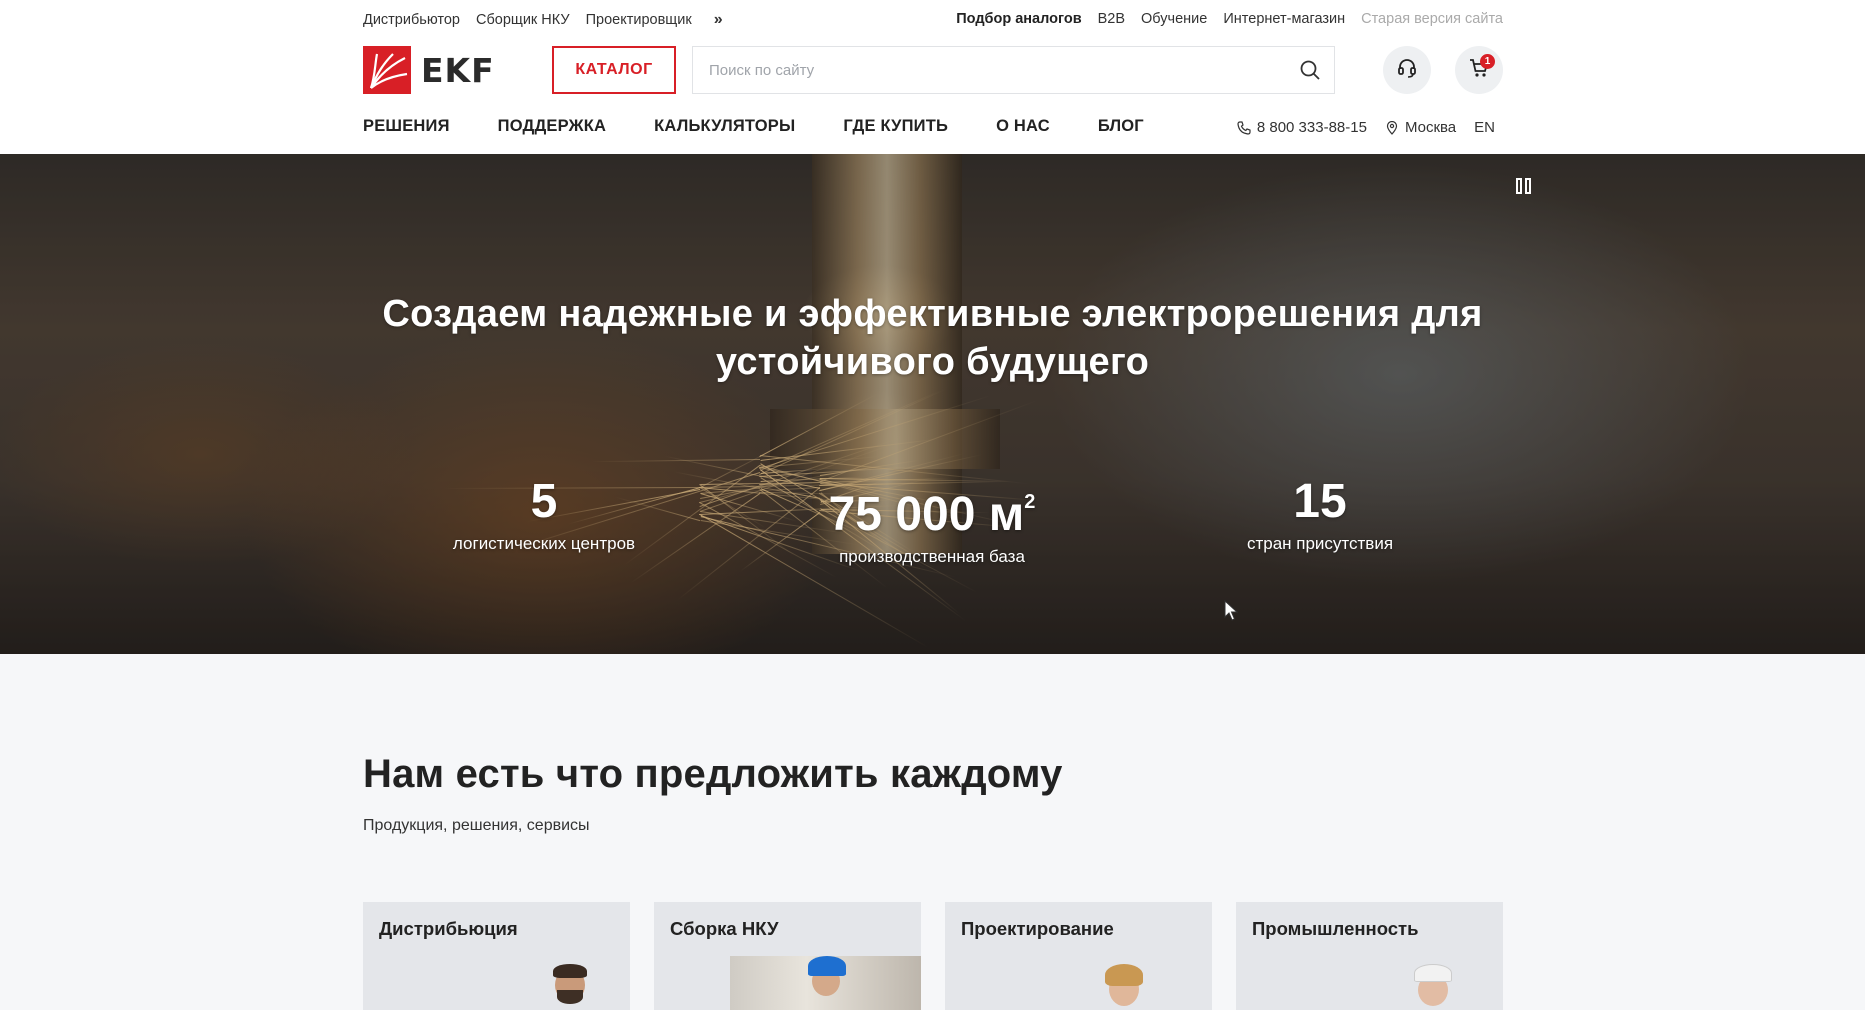 This screenshot has width=1865, height=1010. Describe the element at coordinates (639, 20) in the screenshot. I see `link-designer: Проектировщик` at that location.